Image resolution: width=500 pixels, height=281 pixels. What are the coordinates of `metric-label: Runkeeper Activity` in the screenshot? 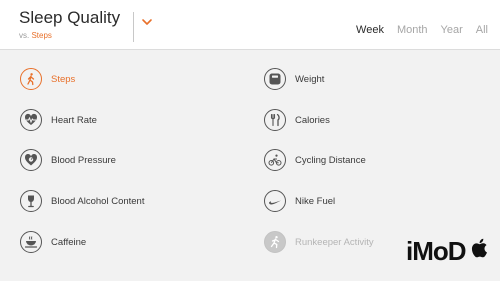 It's located at (334, 242).